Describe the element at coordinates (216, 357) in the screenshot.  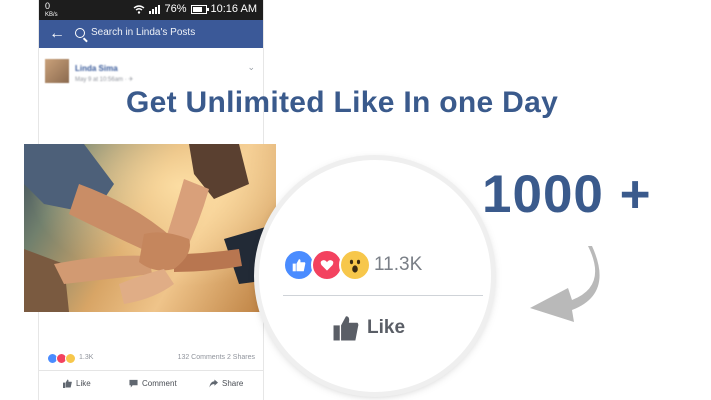
I see `comments-shares-count: 132 Comments 2 Shares` at that location.